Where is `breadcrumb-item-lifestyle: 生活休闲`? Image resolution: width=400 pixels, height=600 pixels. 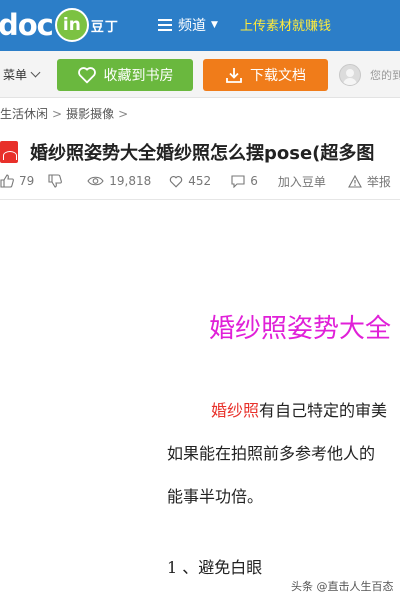 breadcrumb-item-lifestyle: 生活休闲 is located at coordinates (24, 113).